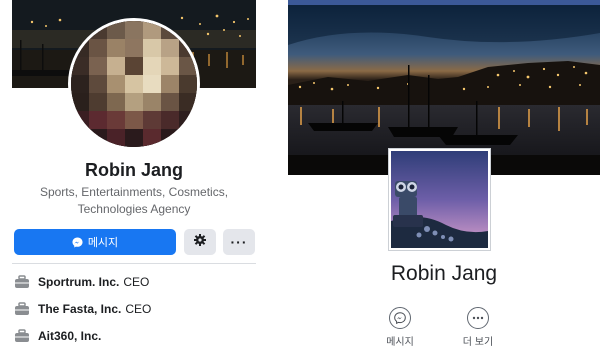  I want to click on profile-photo-image, so click(439, 199).